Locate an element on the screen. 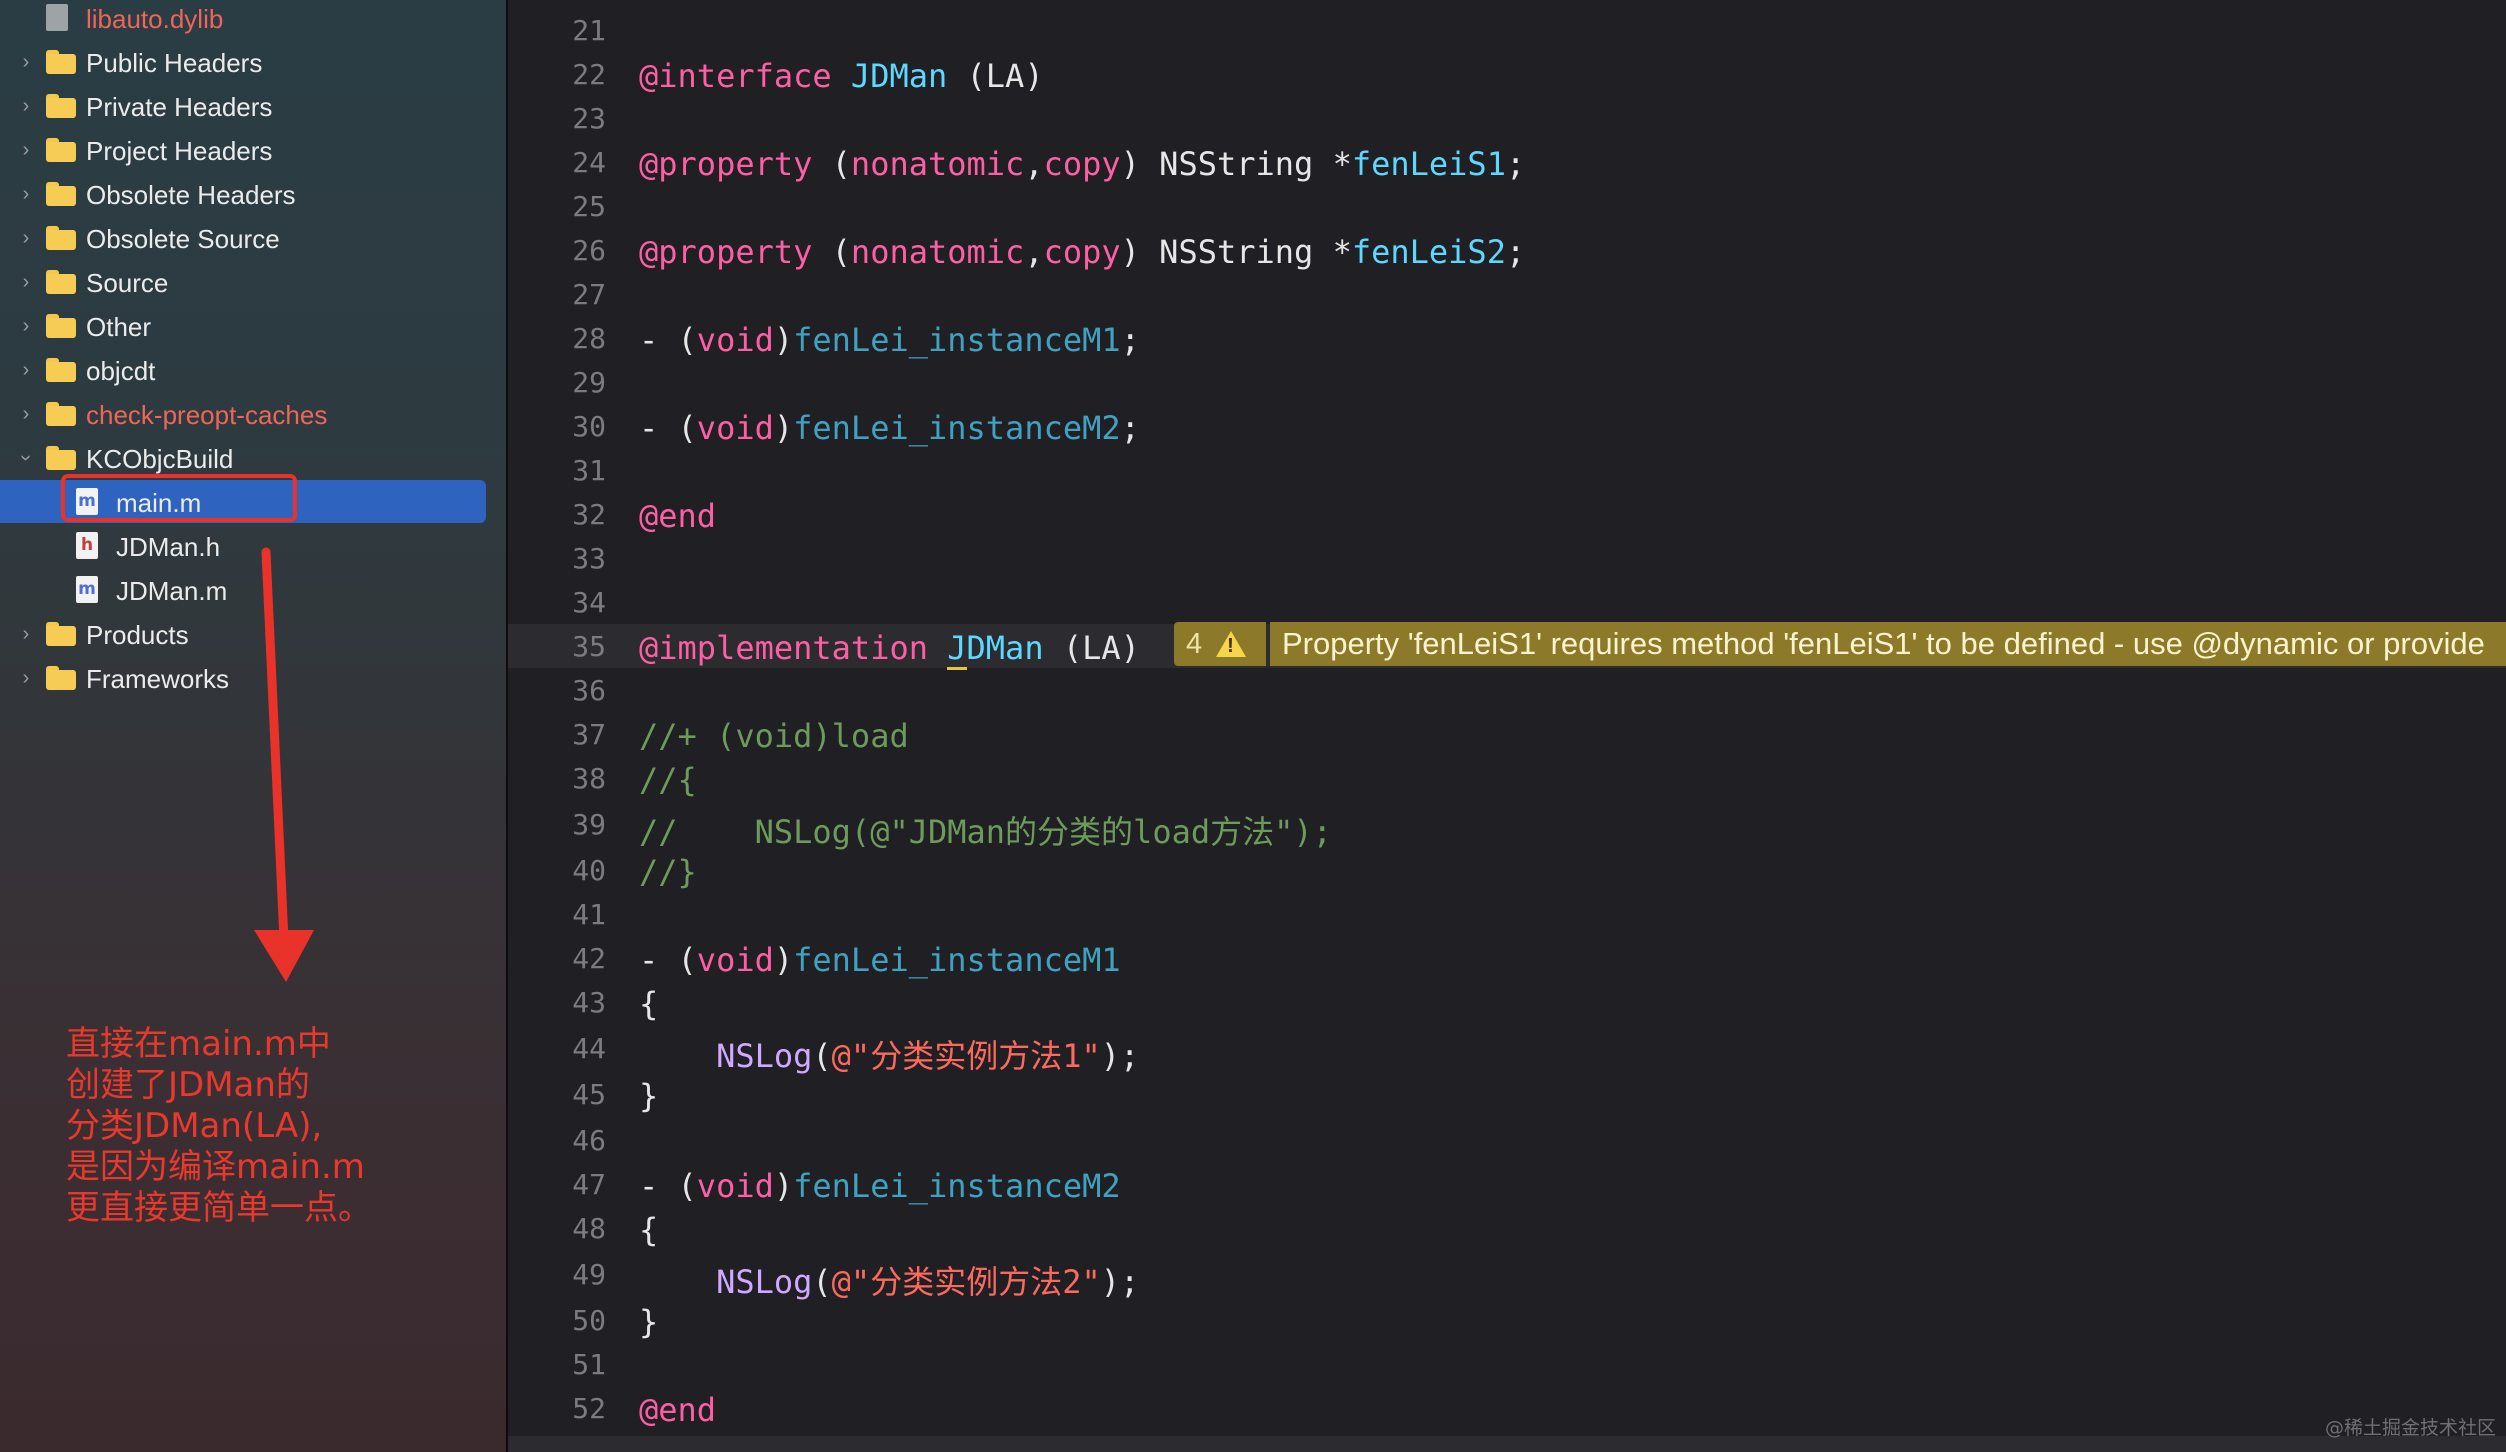  code-token: nonatomic is located at coordinates (937, 252).